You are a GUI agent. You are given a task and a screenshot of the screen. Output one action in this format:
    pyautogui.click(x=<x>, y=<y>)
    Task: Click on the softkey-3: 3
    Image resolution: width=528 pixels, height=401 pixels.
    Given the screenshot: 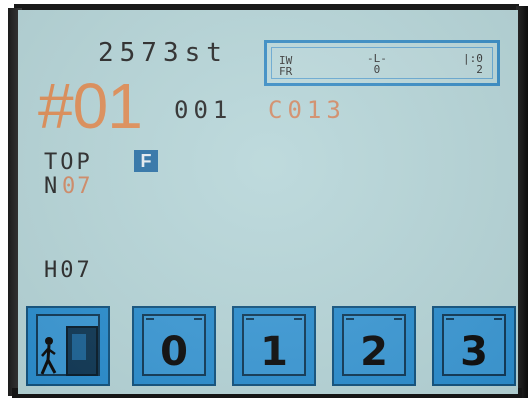 What is the action you would take?
    pyautogui.click(x=474, y=346)
    